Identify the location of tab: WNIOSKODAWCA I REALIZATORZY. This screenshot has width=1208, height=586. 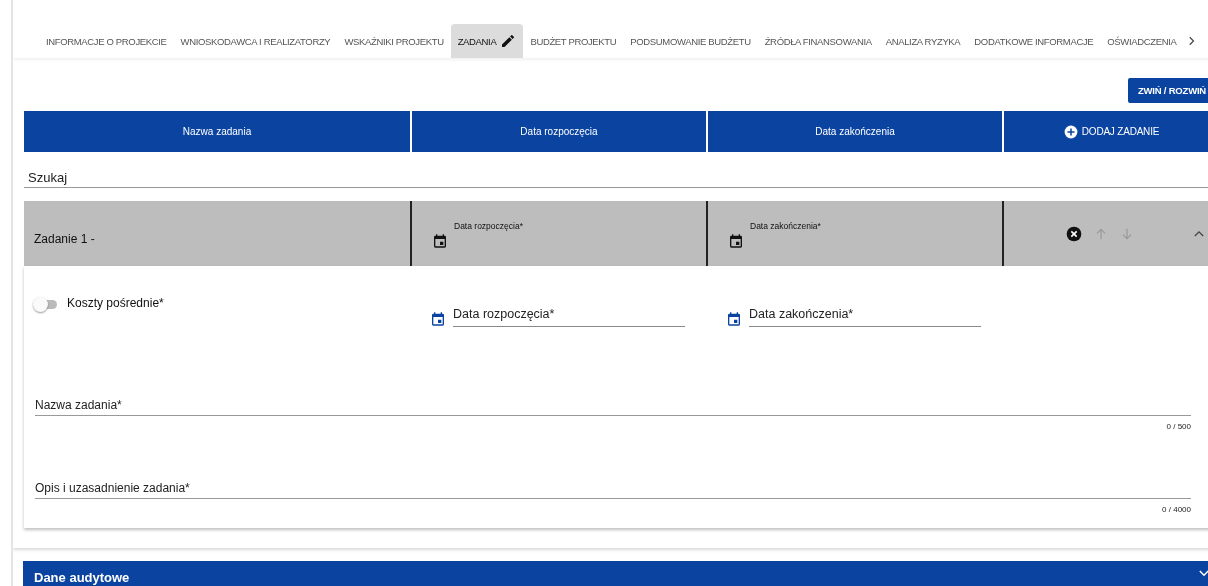
(255, 41).